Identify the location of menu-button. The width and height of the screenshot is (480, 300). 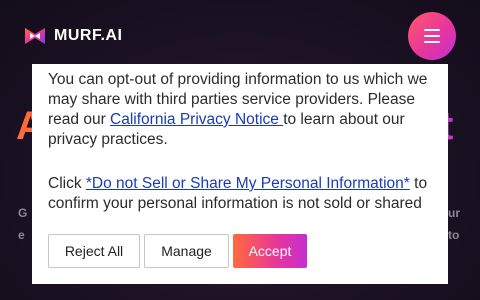
(432, 36).